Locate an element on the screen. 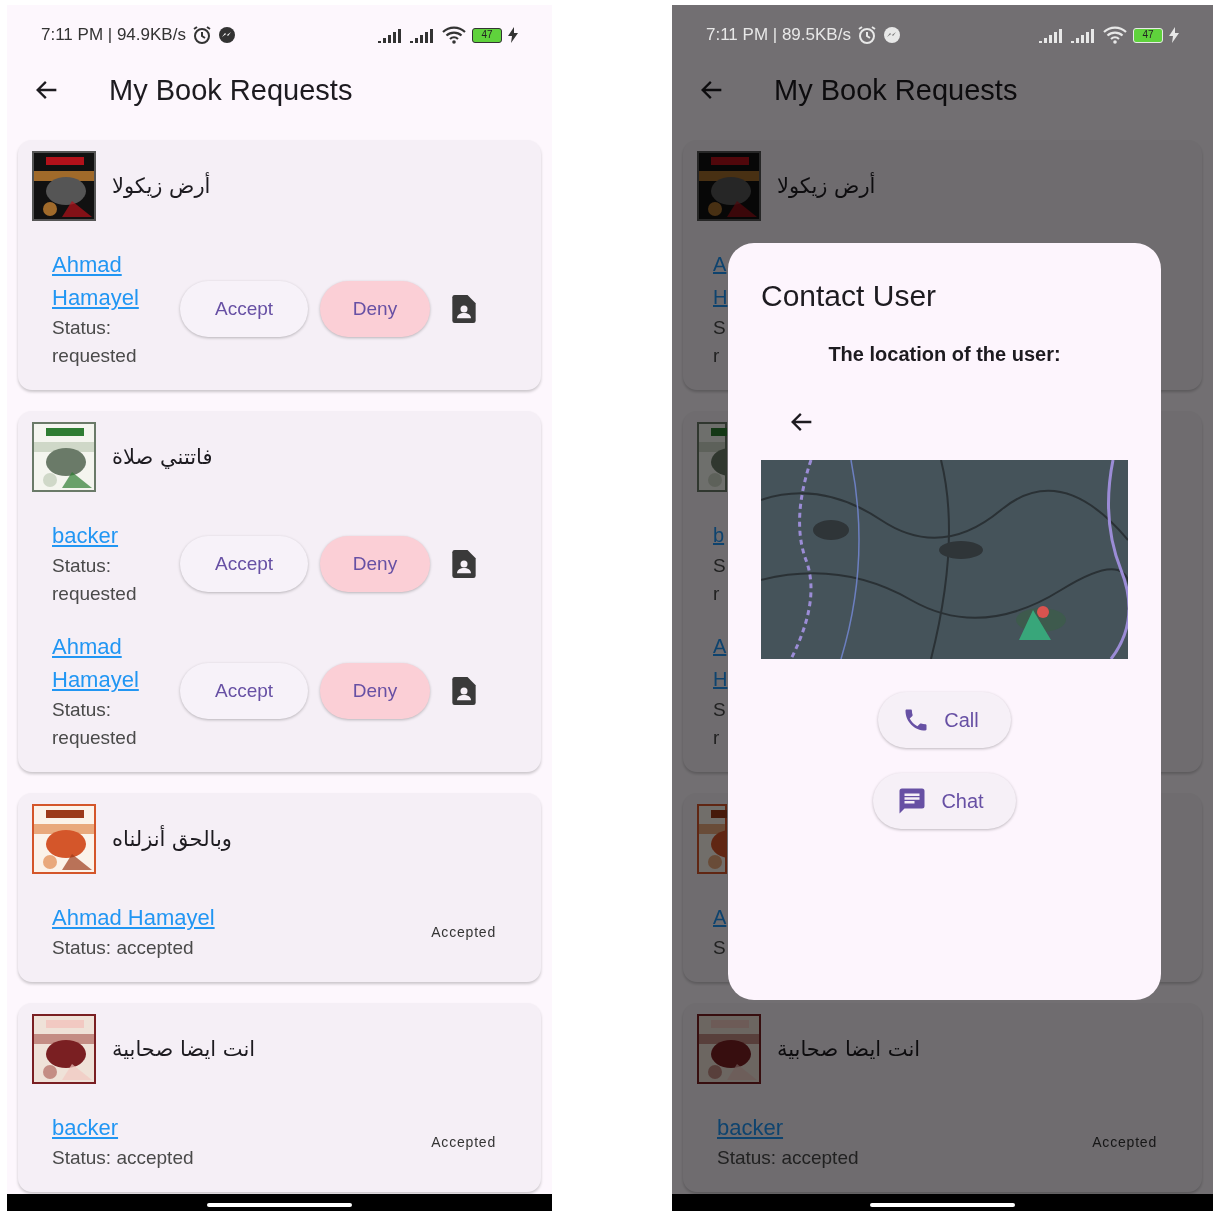  dialog-subtitle: The location of the user: is located at coordinates (944, 354).